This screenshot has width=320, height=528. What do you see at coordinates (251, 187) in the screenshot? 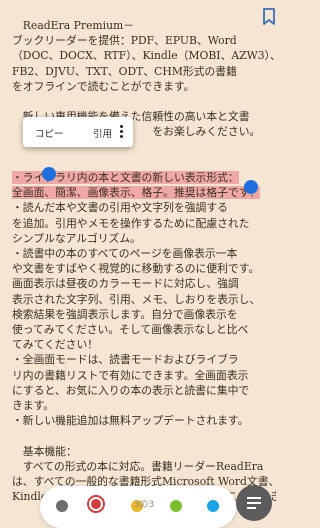
I see `selection-end-handle` at bounding box center [251, 187].